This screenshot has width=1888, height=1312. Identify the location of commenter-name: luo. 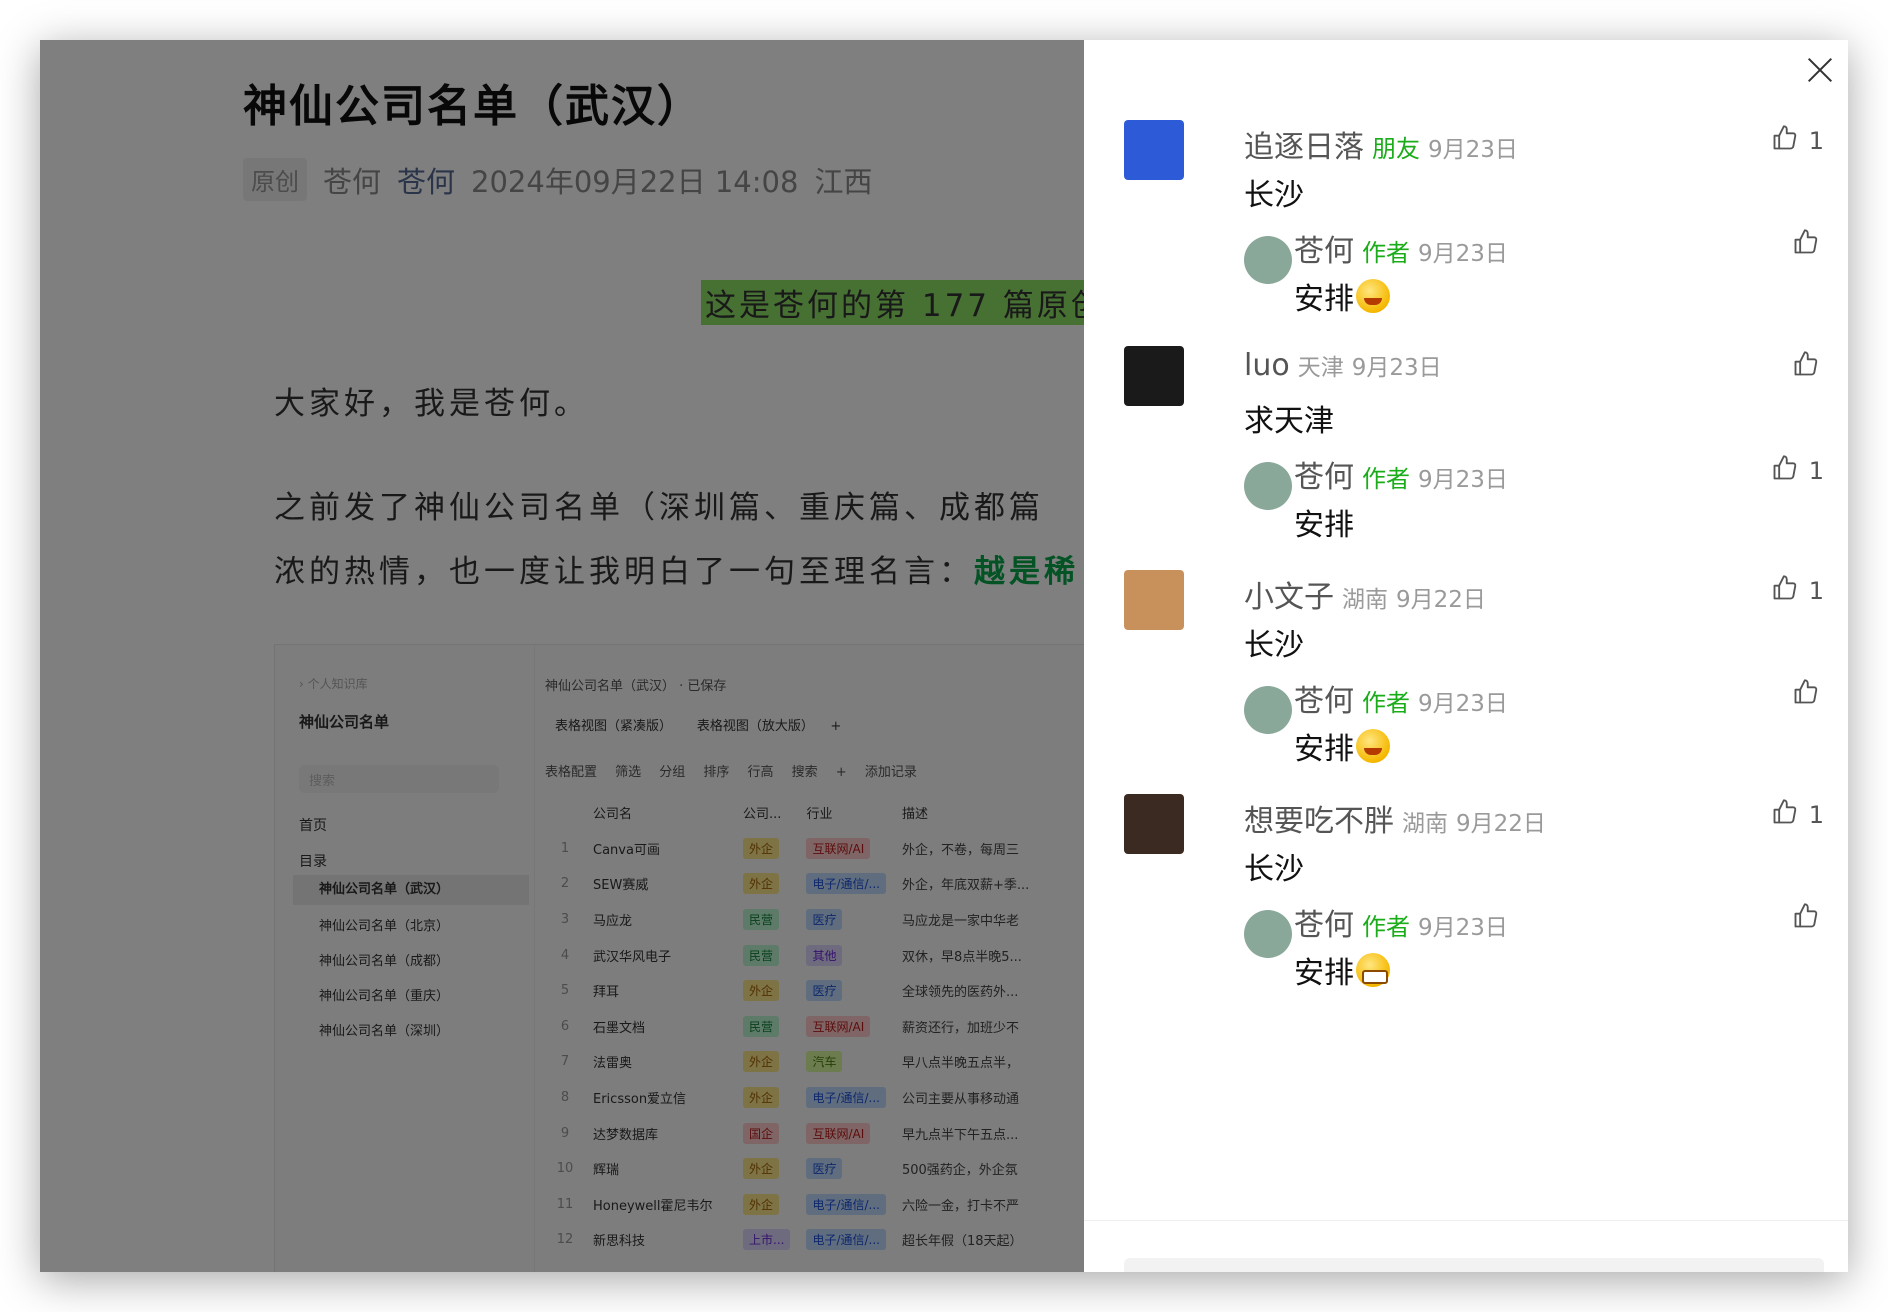
(1267, 365).